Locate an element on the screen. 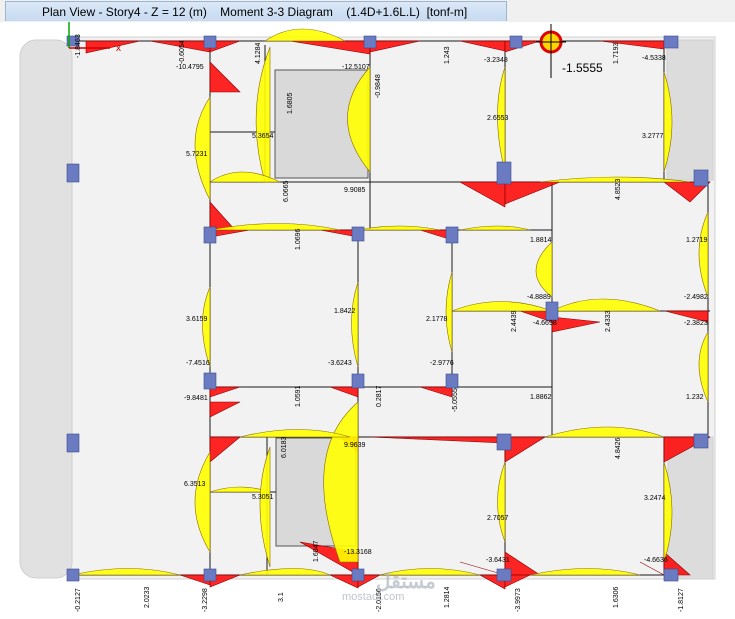 The image size is (735, 619). moment-label: -10.4795 is located at coordinates (190, 67).